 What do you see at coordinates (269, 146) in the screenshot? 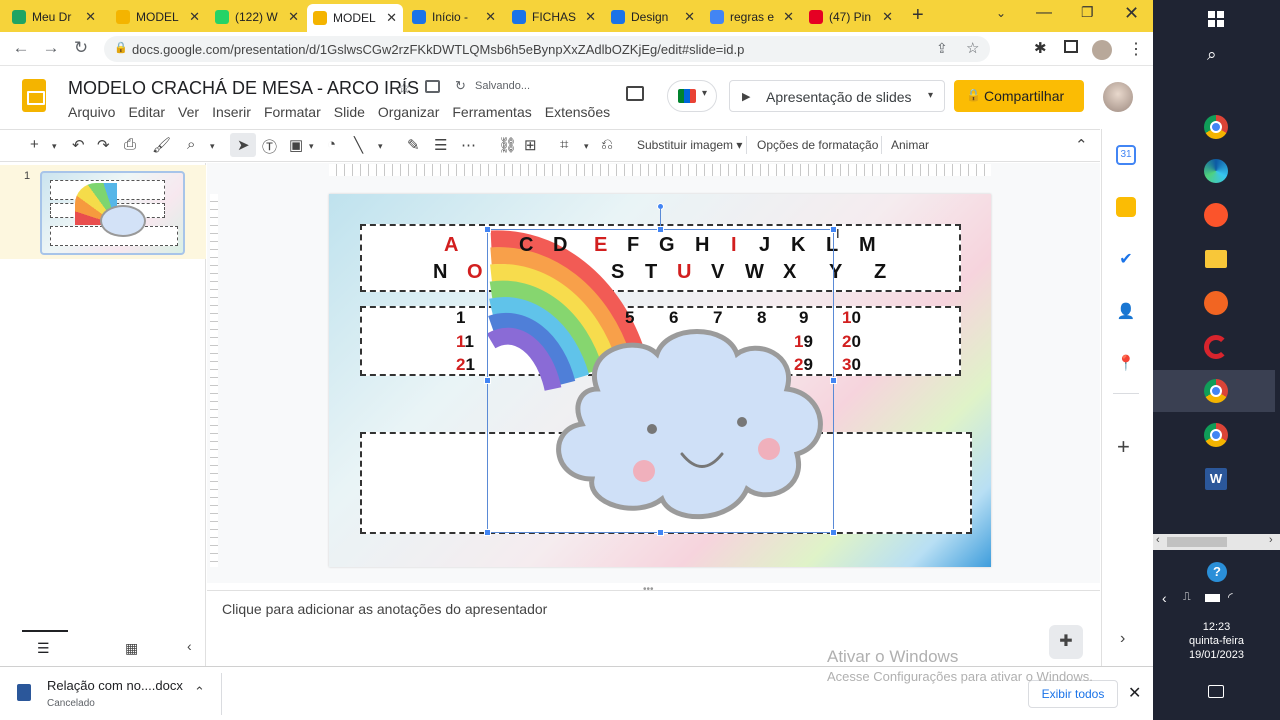
I see `text-box-icon: Ⓣ` at bounding box center [269, 146].